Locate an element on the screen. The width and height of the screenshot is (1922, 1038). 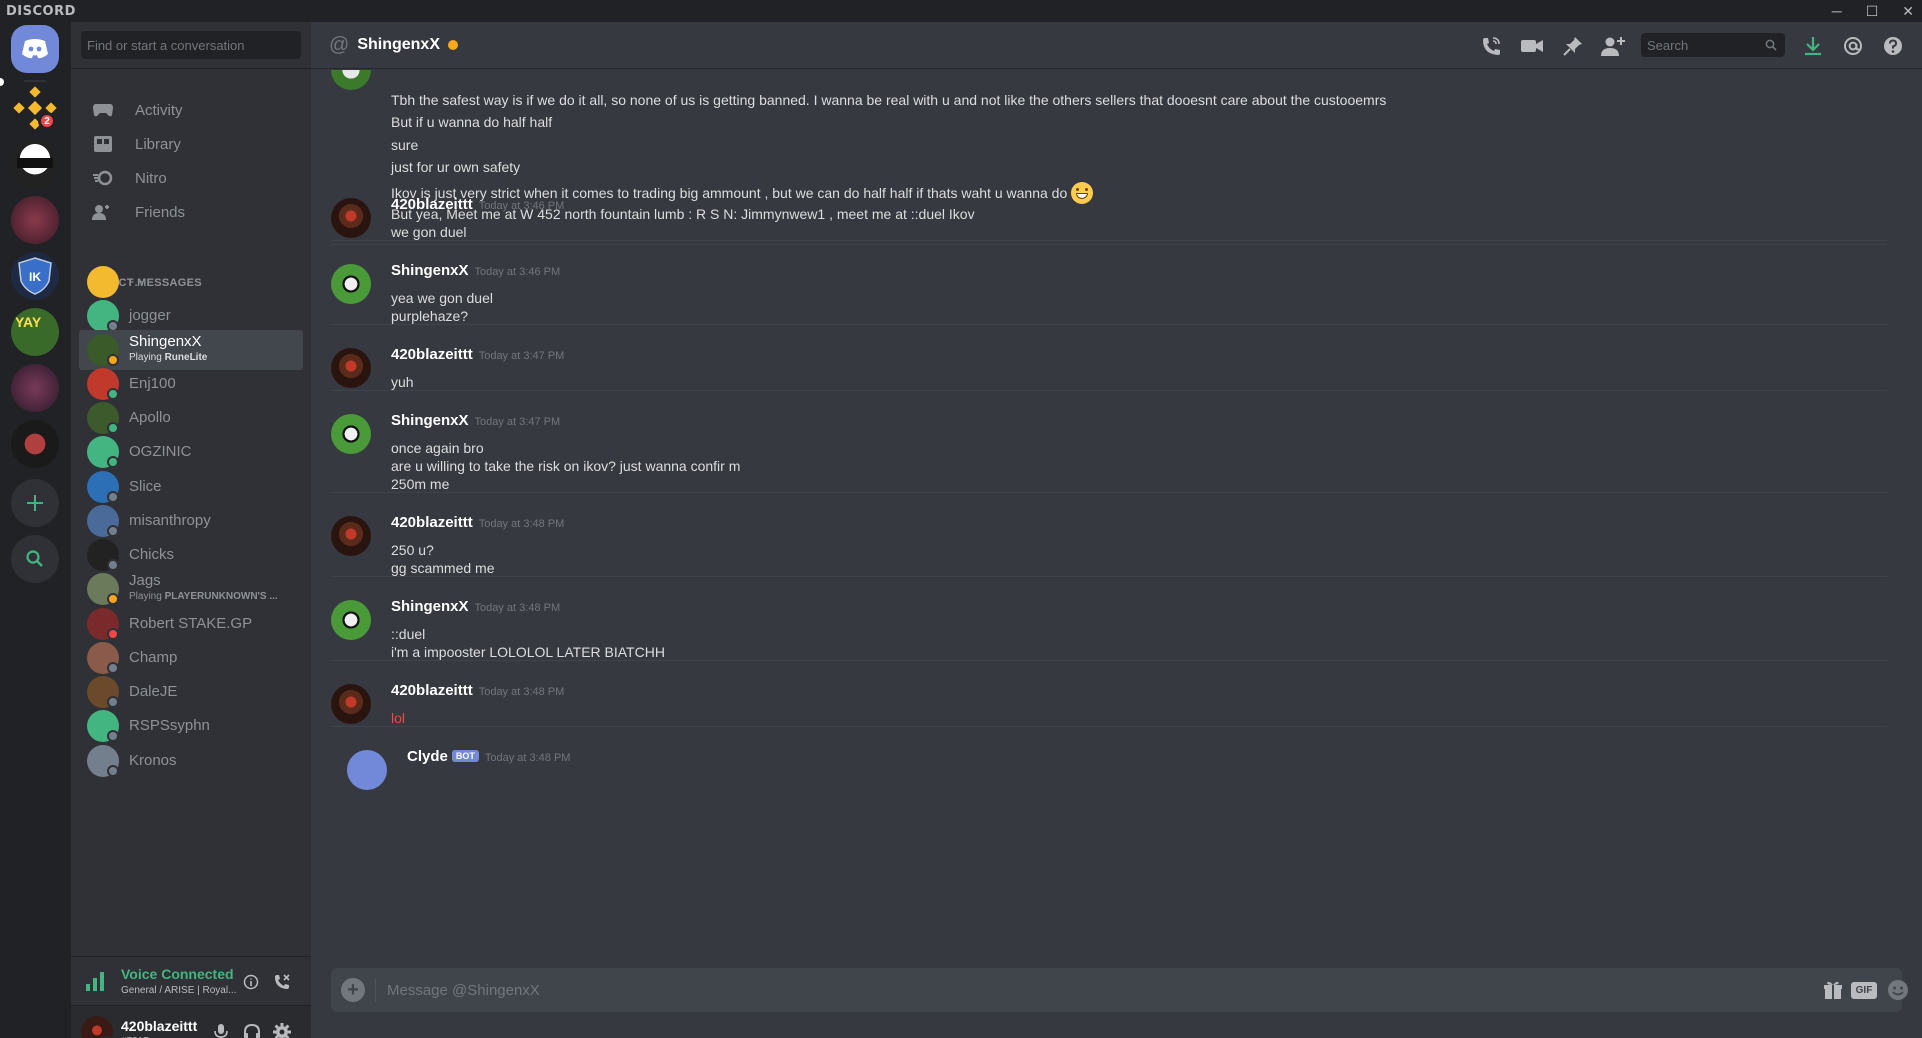
settings-gear-icon is located at coordinates (282, 1030).